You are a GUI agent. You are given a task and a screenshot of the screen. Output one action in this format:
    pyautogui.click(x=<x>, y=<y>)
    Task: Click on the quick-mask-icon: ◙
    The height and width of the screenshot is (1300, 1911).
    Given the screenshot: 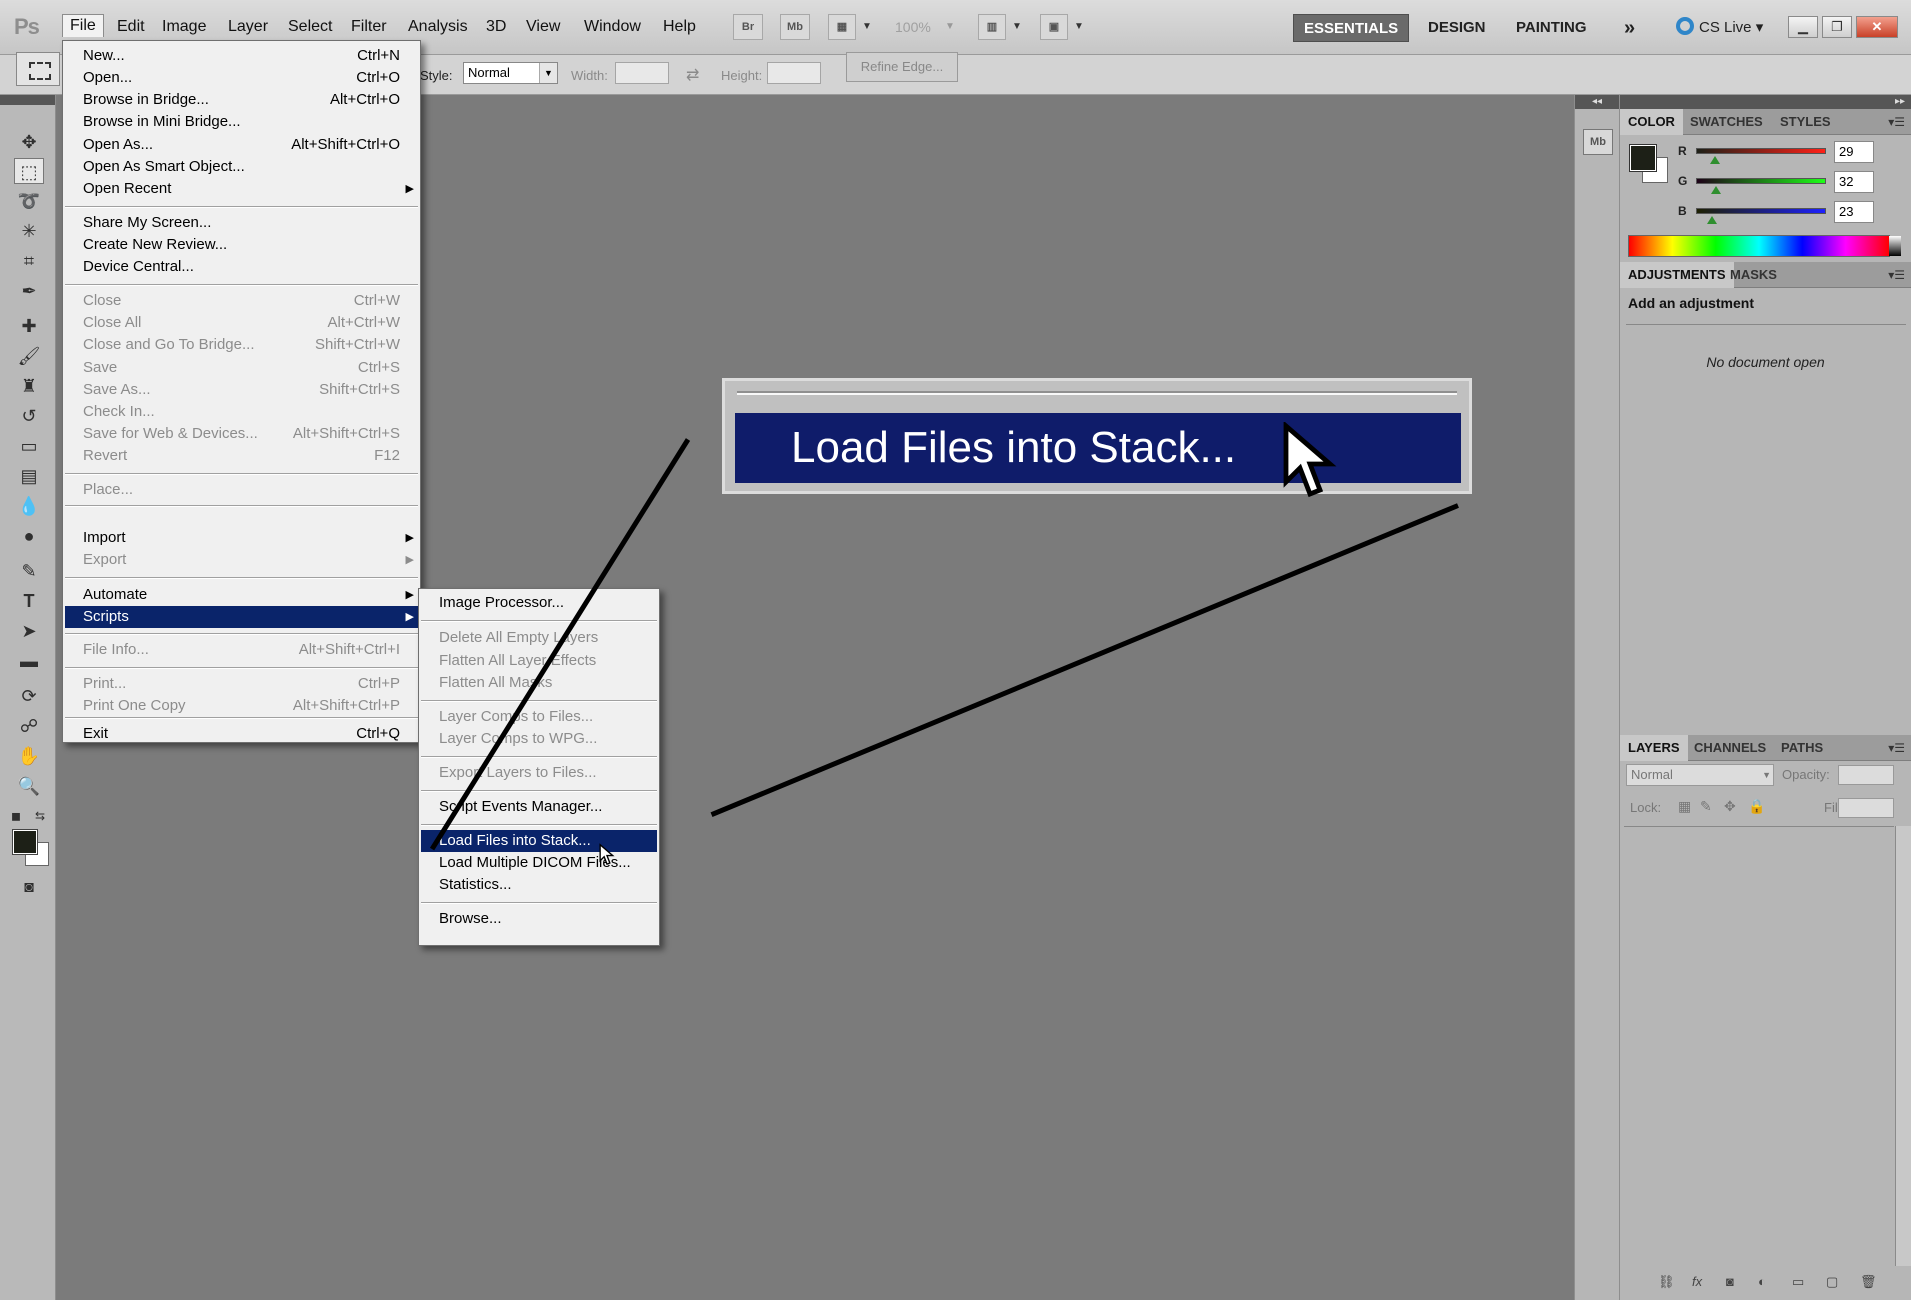 What is the action you would take?
    pyautogui.click(x=29, y=888)
    